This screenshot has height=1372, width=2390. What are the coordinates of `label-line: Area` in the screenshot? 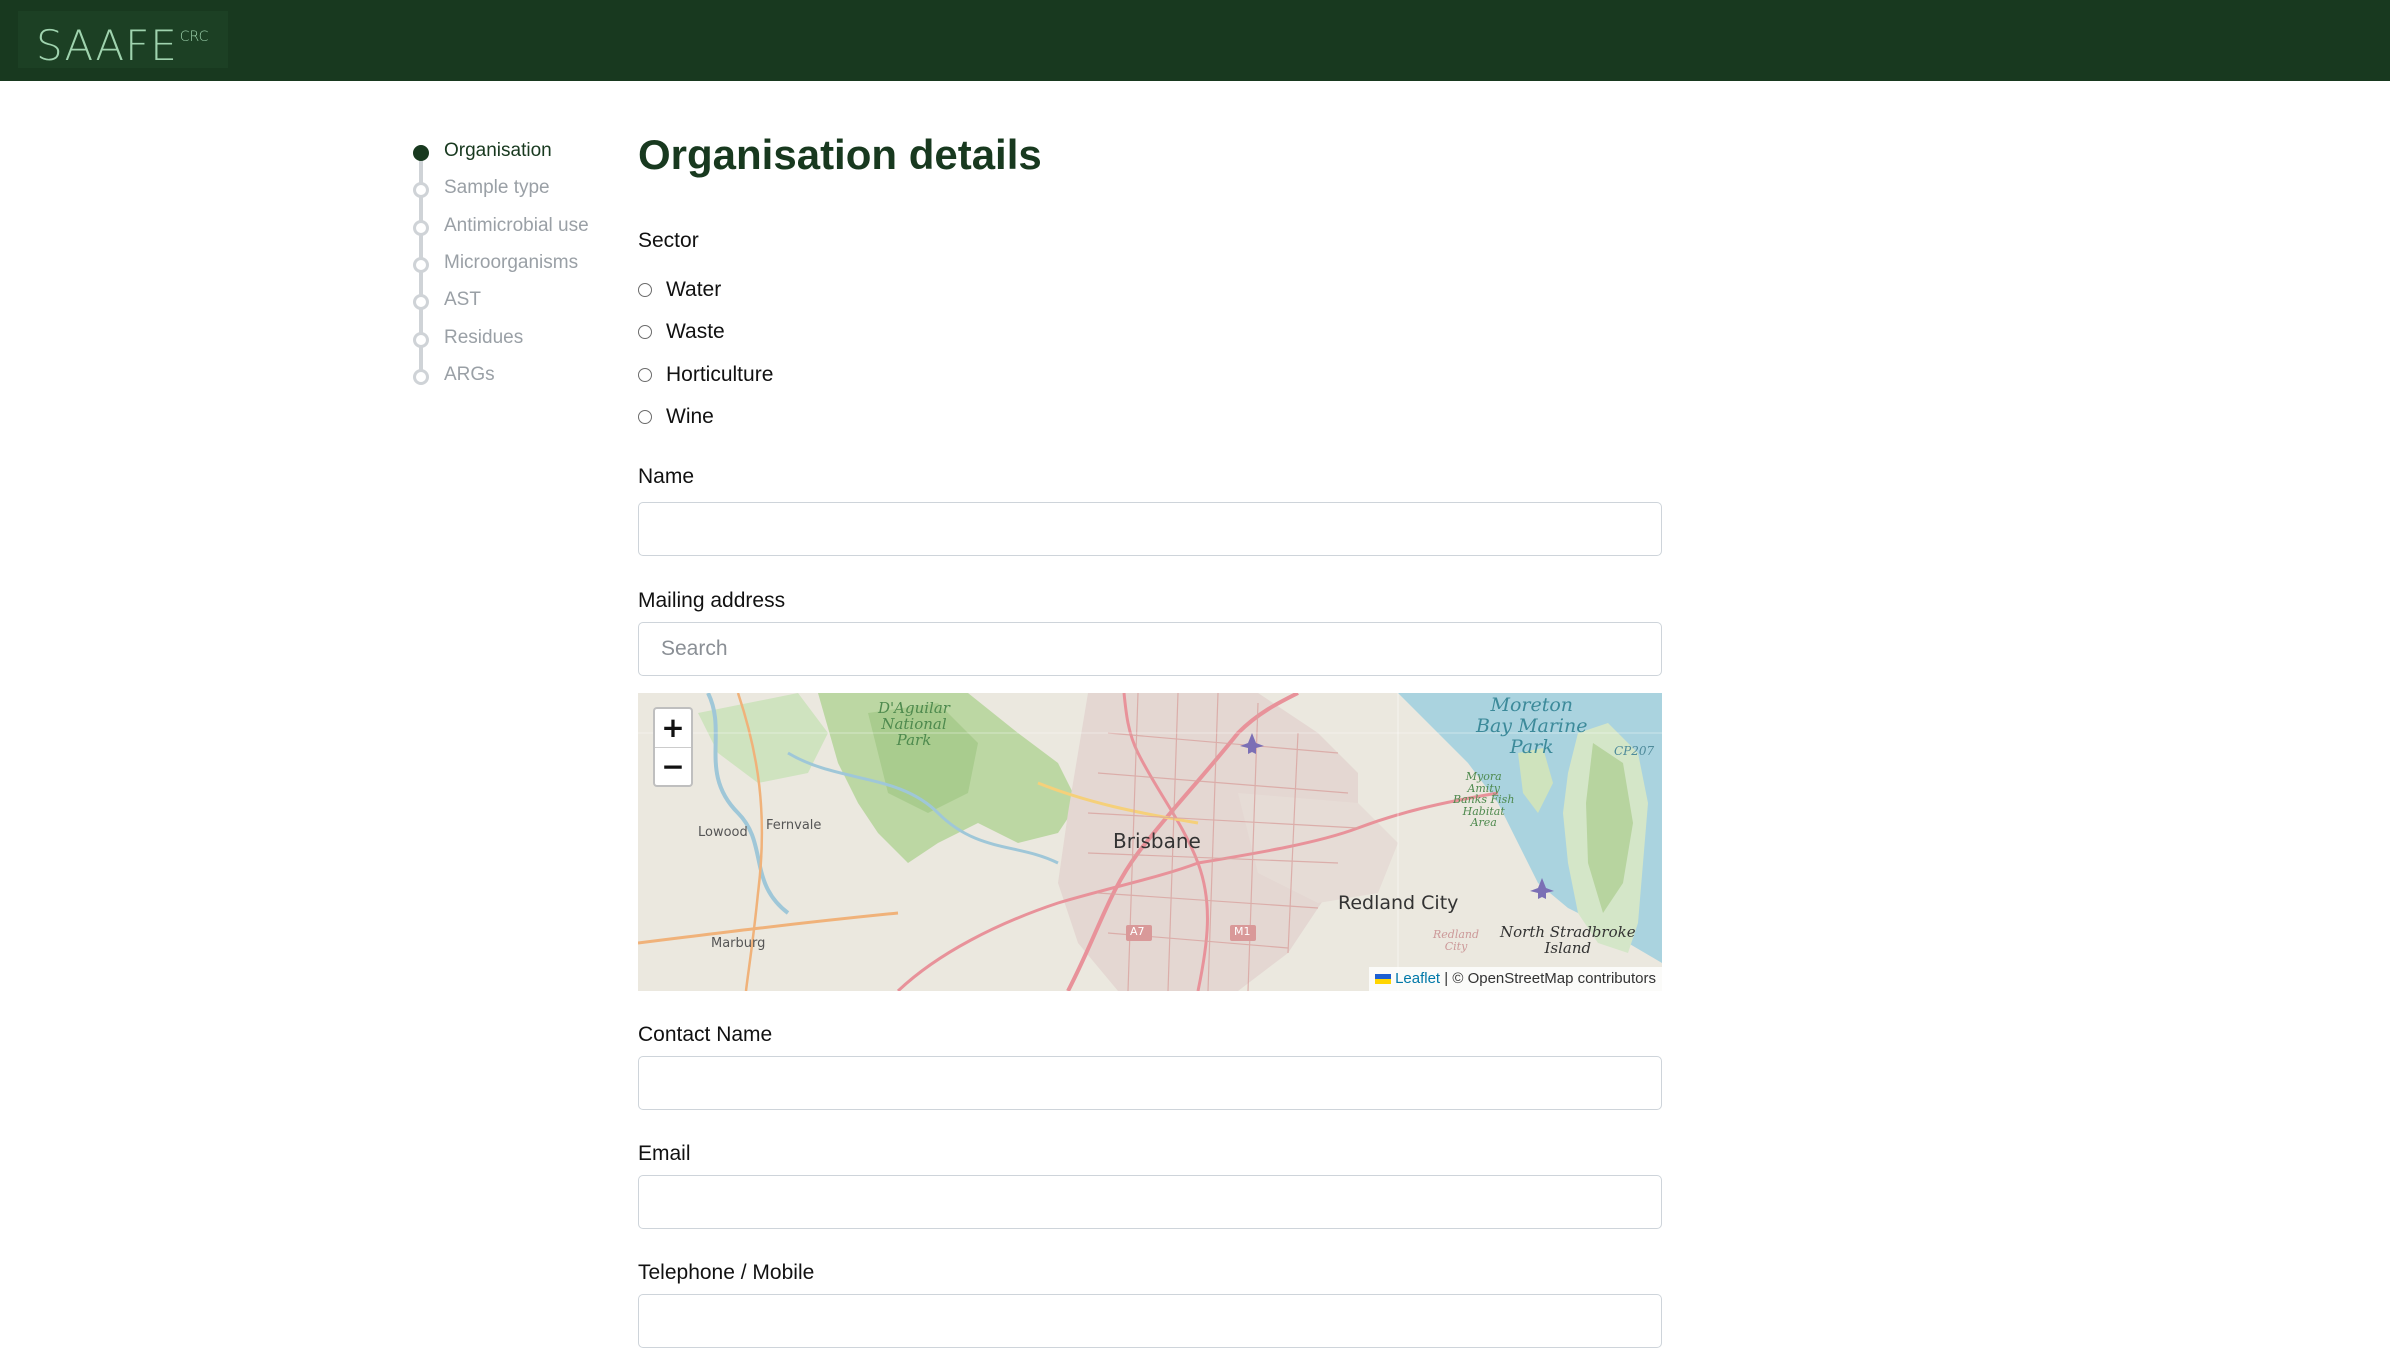 It's located at (1483, 823).